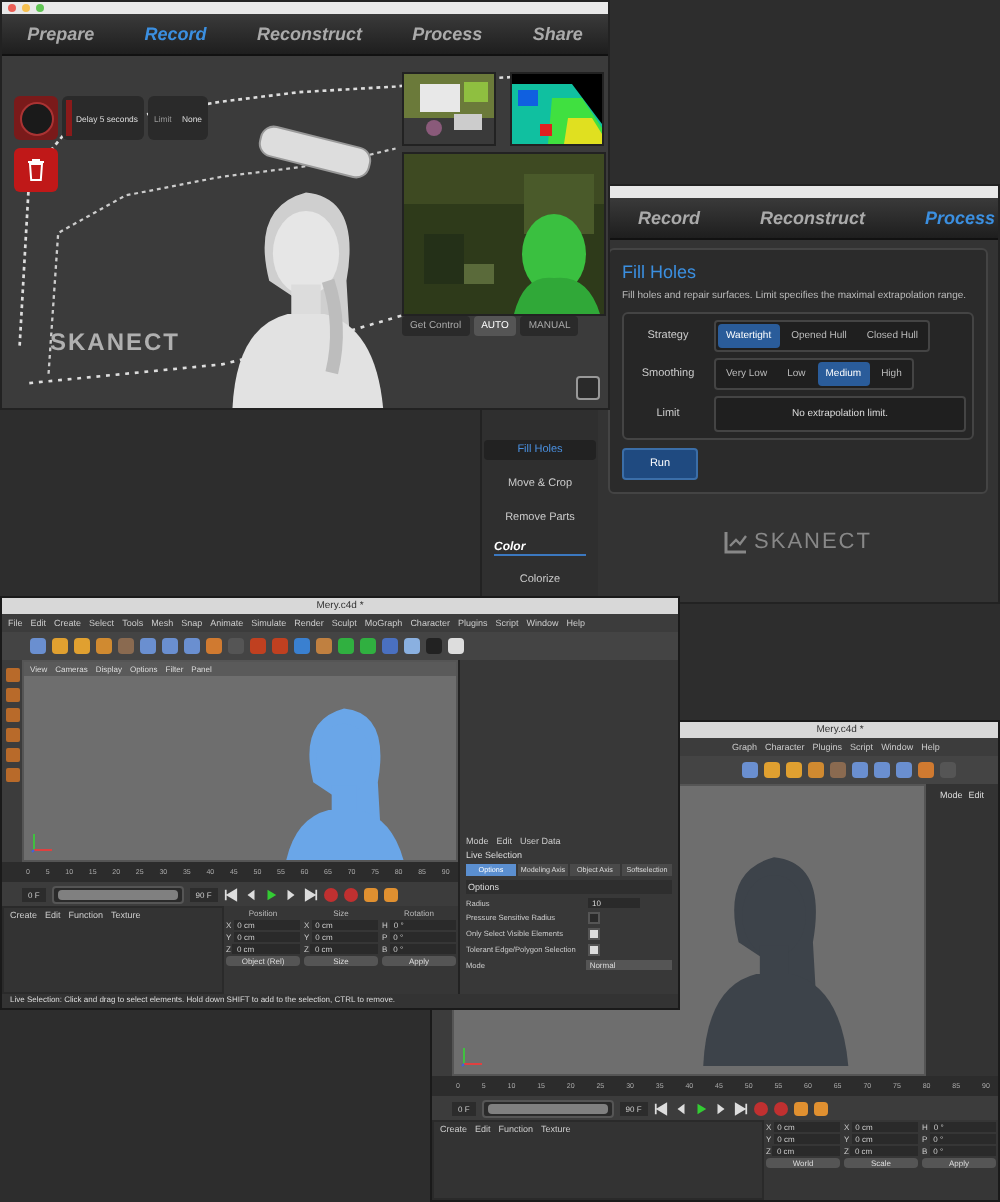  Describe the element at coordinates (12, 8) in the screenshot. I see `close-icon` at that location.